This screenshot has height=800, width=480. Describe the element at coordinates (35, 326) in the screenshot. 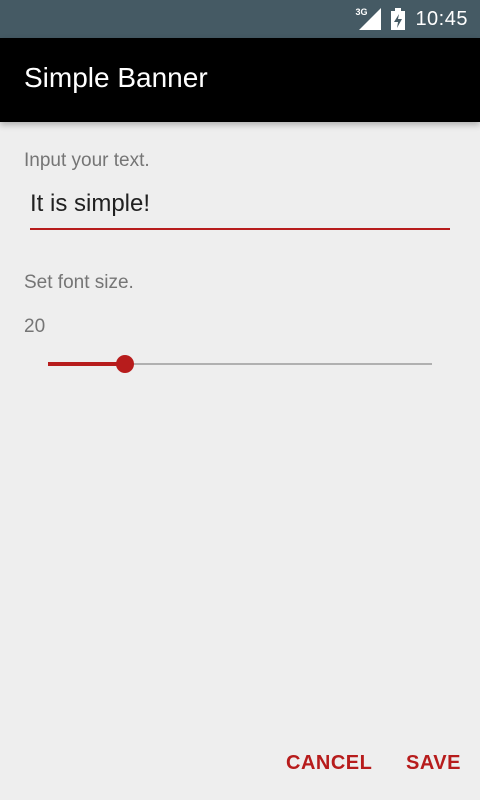

I see `font-size-value: 20` at that location.